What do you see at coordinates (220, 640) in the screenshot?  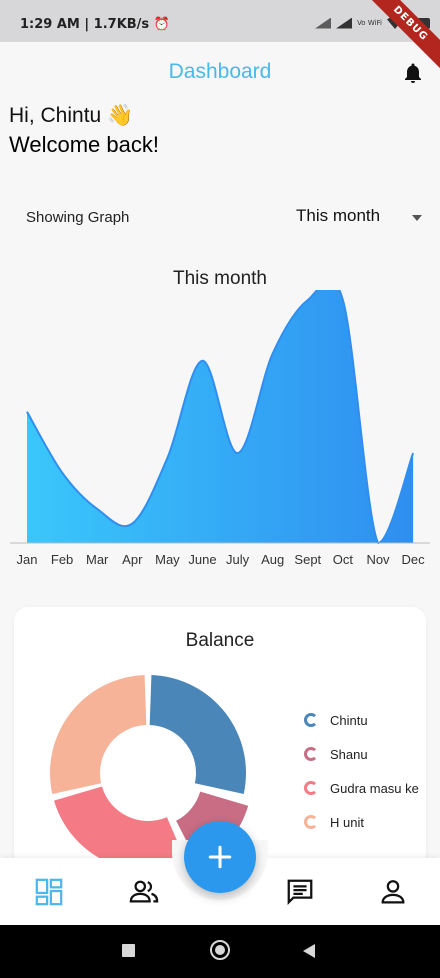 I see `balance-title: Balance` at bounding box center [220, 640].